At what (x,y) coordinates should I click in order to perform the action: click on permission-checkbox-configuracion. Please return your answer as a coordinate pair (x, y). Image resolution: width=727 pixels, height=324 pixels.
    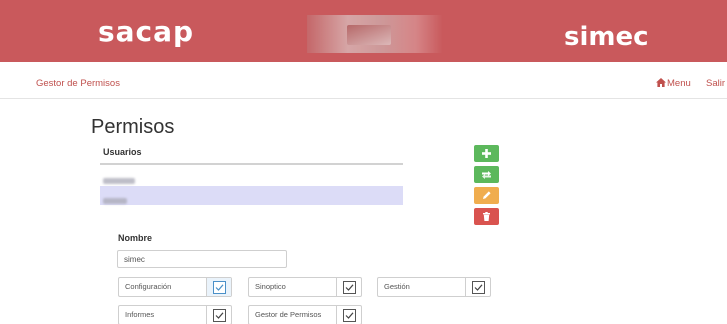
    Looking at the image, I should click on (218, 287).